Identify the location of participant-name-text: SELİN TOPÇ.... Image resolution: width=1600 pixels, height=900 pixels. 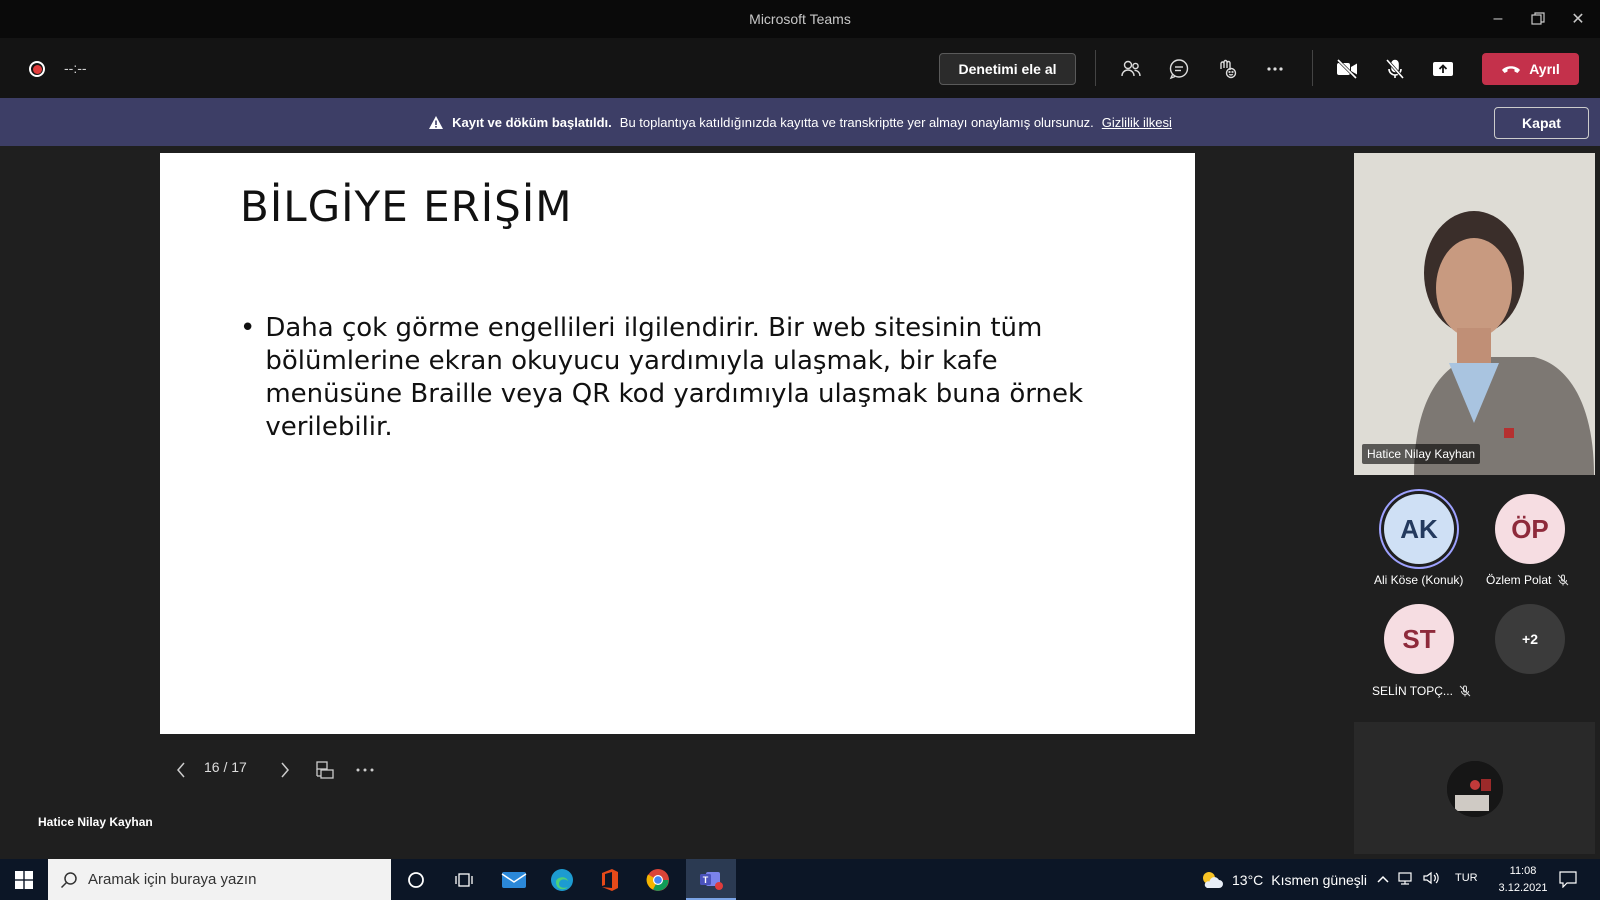
(1412, 691).